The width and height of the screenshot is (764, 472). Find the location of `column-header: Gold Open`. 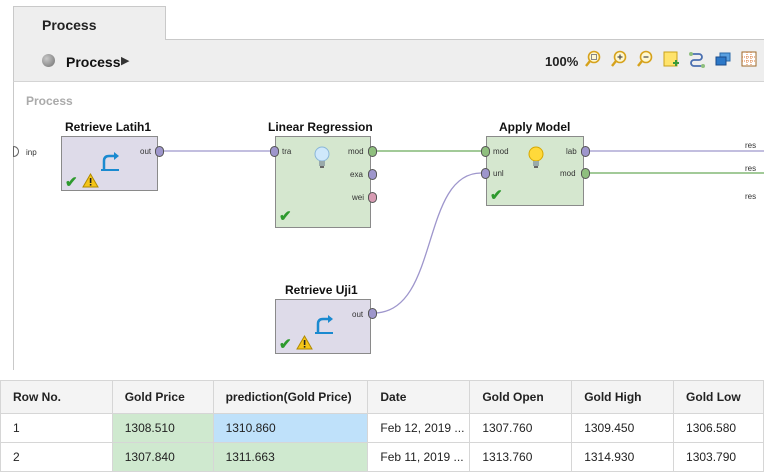

column-header: Gold Open is located at coordinates (521, 397).